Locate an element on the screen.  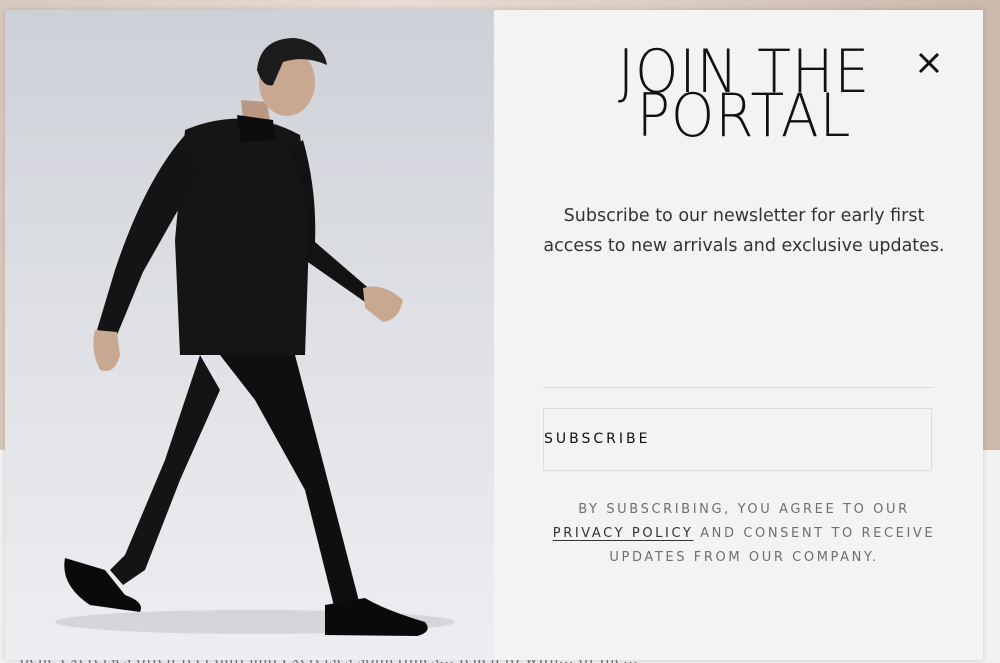
subscribe-button: SUBSCRIBE is located at coordinates (737, 439).